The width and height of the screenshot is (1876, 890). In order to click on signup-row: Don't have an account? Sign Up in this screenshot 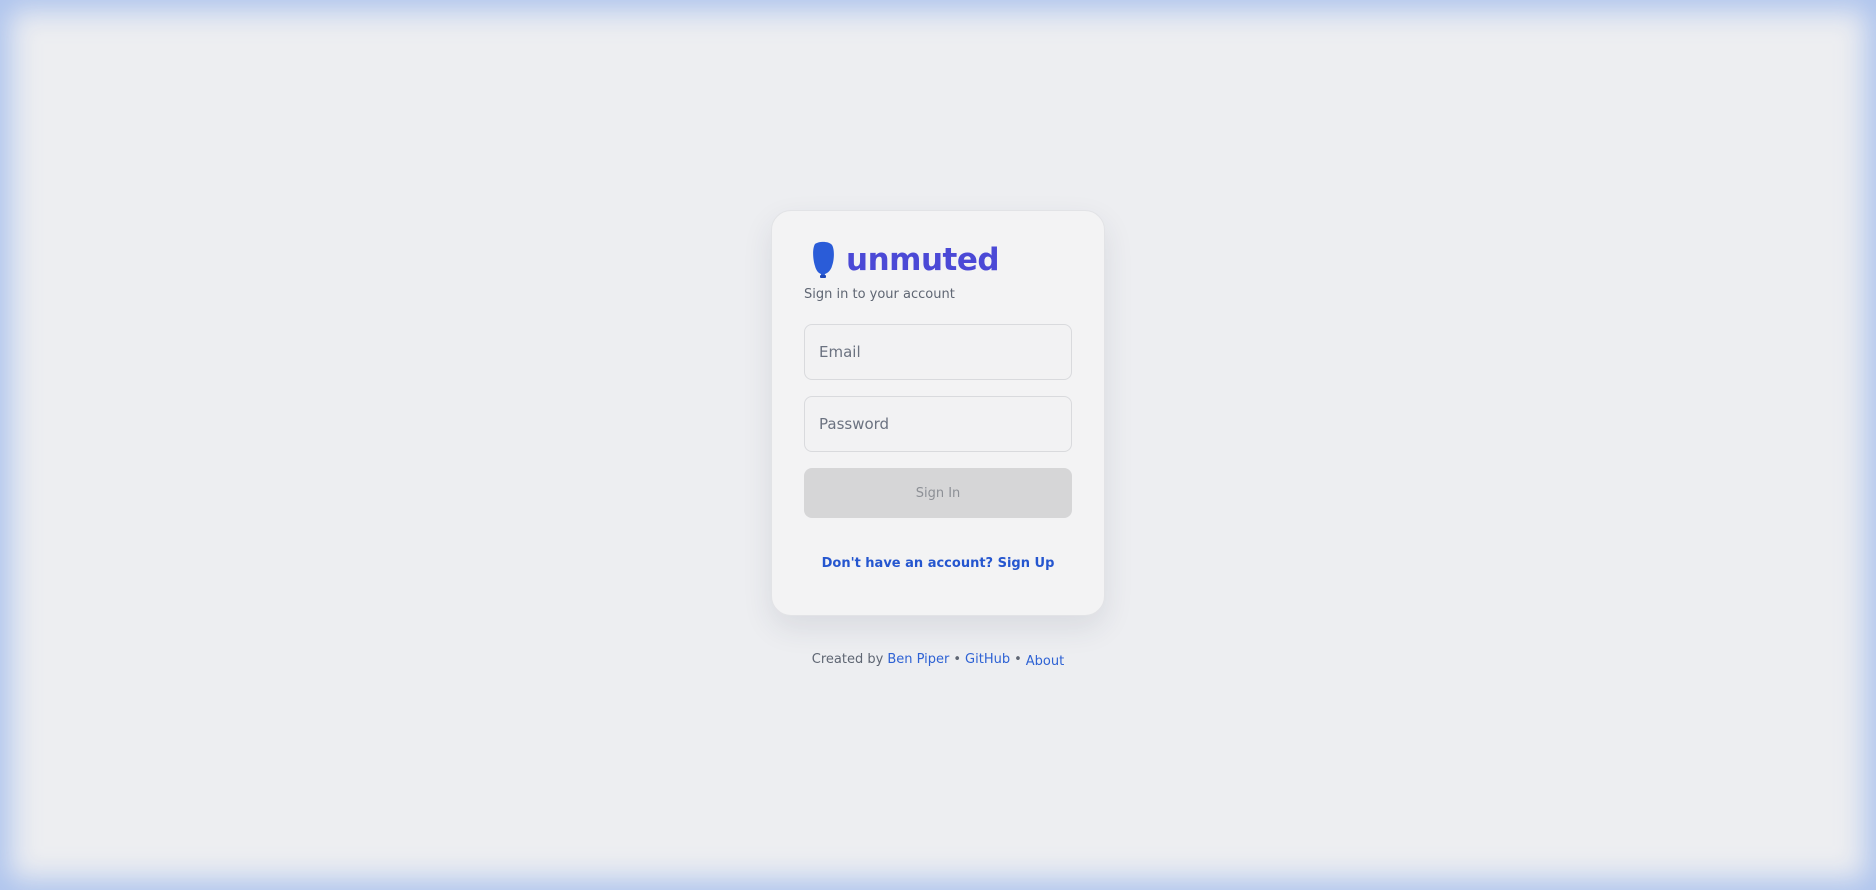, I will do `click(938, 561)`.